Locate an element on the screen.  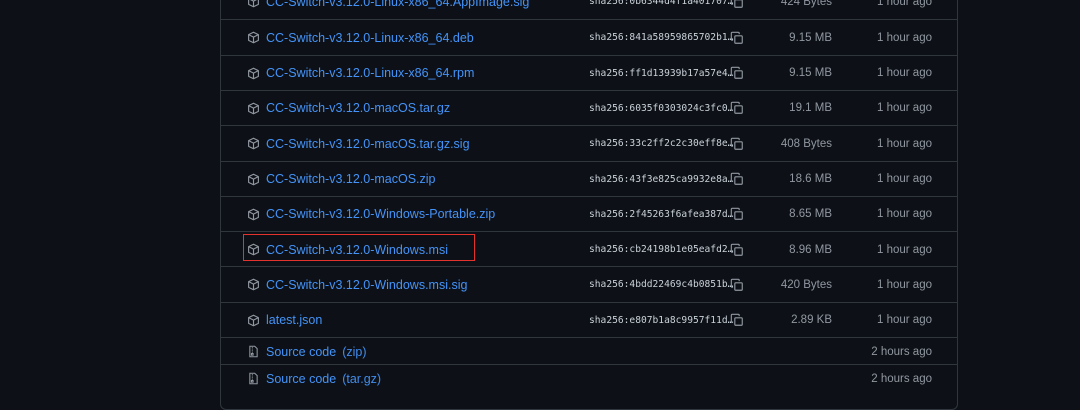
source-code-format: (zip) is located at coordinates (354, 352).